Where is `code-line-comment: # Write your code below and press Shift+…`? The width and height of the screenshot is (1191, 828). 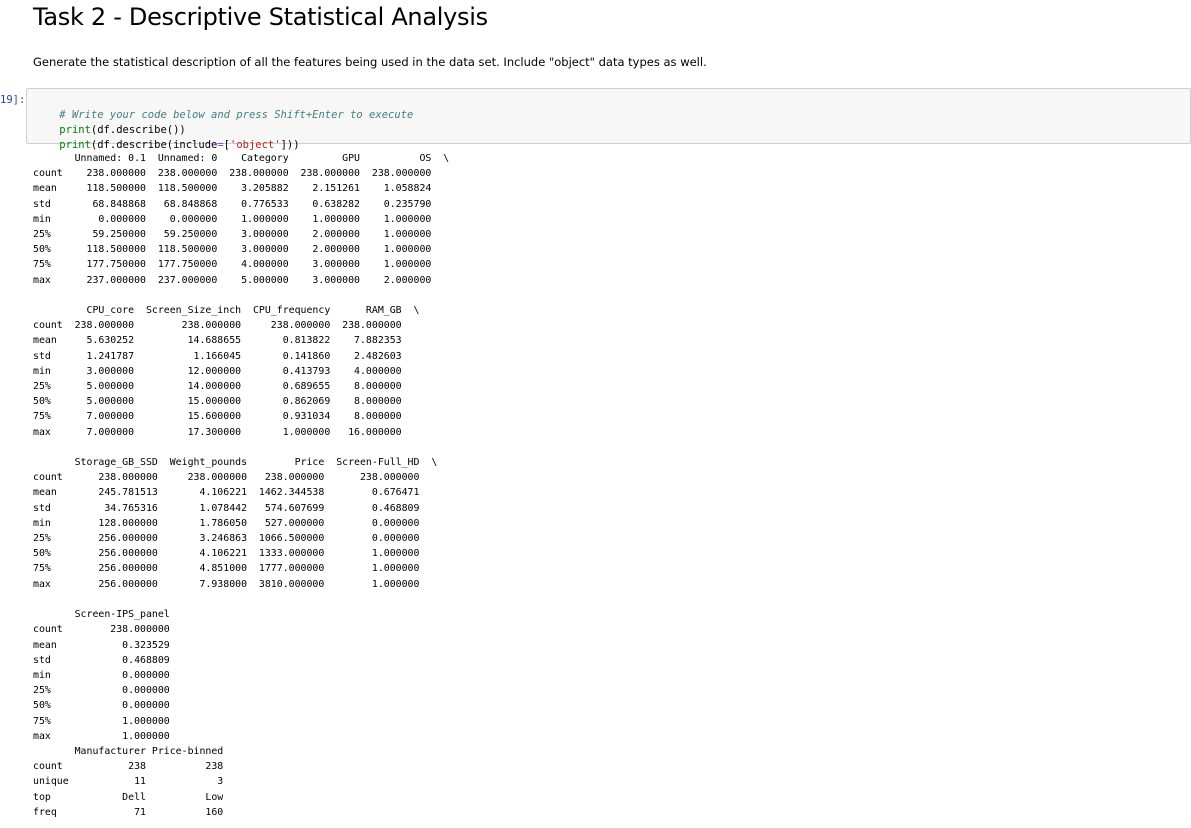
code-line-comment: # Write your code below and press Shift+… is located at coordinates (223, 107).